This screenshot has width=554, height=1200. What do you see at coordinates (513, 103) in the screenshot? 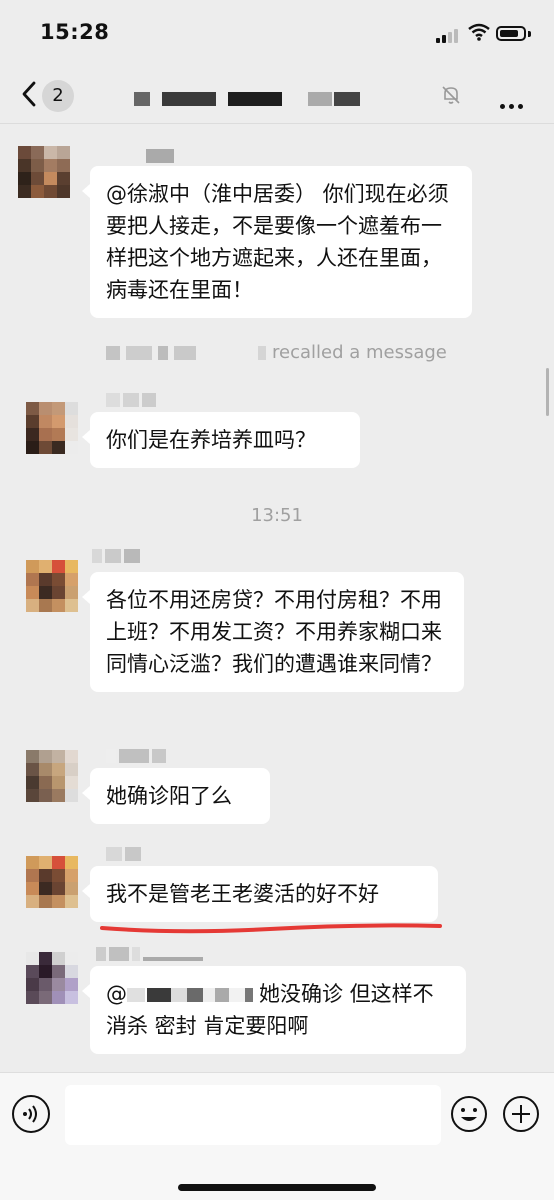
I see `more-dots-icon` at bounding box center [513, 103].